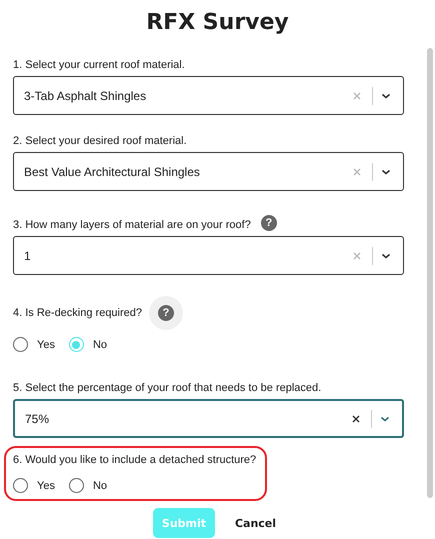 This screenshot has width=435, height=539. I want to click on select-field: 3-Tab Asphalt Shingles, so click(208, 95).